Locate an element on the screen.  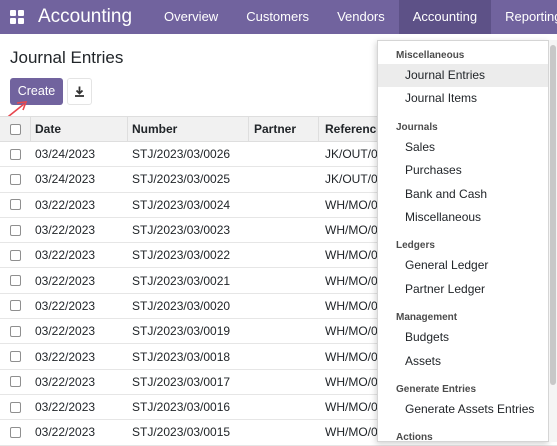
dropdown-item-general-ledger: General Ledger is located at coordinates (463, 265).